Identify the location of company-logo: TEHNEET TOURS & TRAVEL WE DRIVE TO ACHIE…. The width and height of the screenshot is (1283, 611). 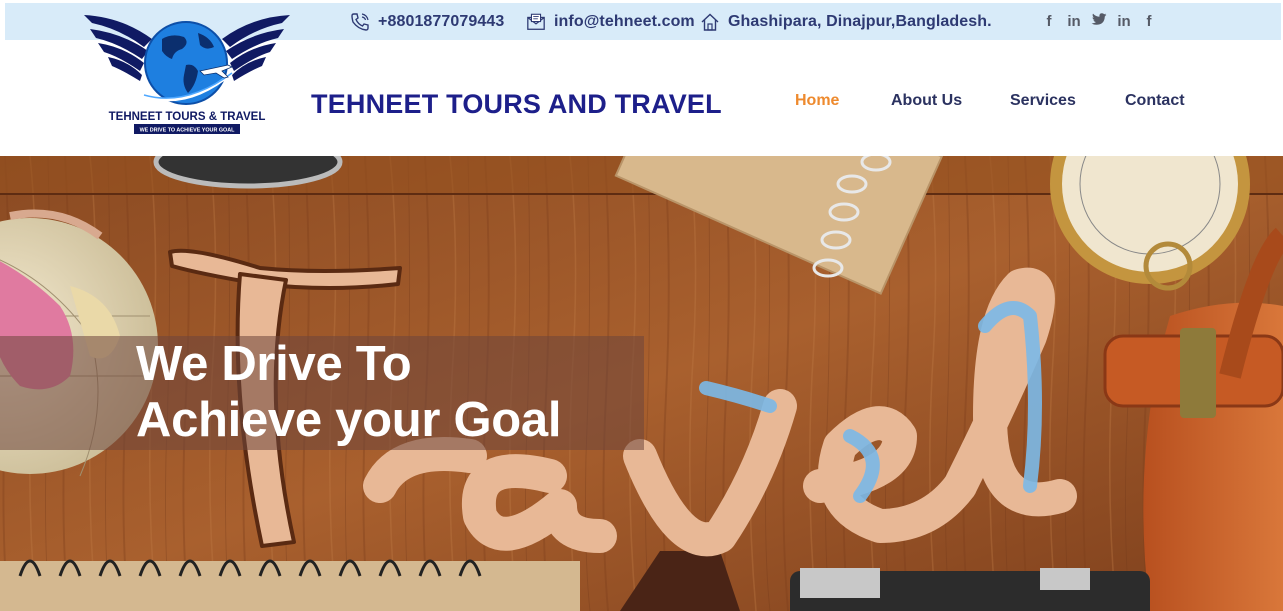
(187, 82).